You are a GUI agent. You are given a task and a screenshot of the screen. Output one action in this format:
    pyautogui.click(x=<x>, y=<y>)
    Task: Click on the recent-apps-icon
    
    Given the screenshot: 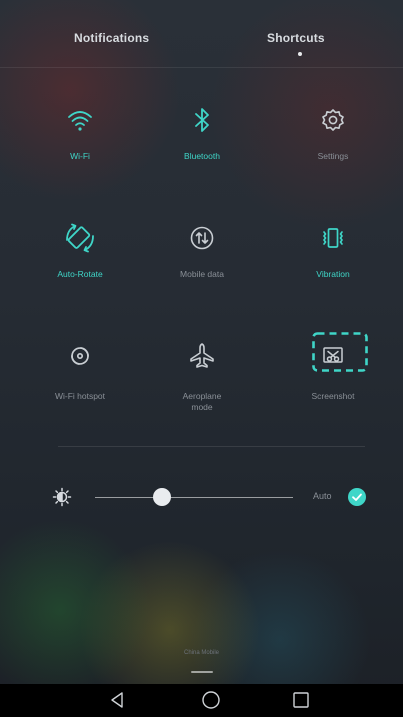 What is the action you would take?
    pyautogui.click(x=301, y=700)
    